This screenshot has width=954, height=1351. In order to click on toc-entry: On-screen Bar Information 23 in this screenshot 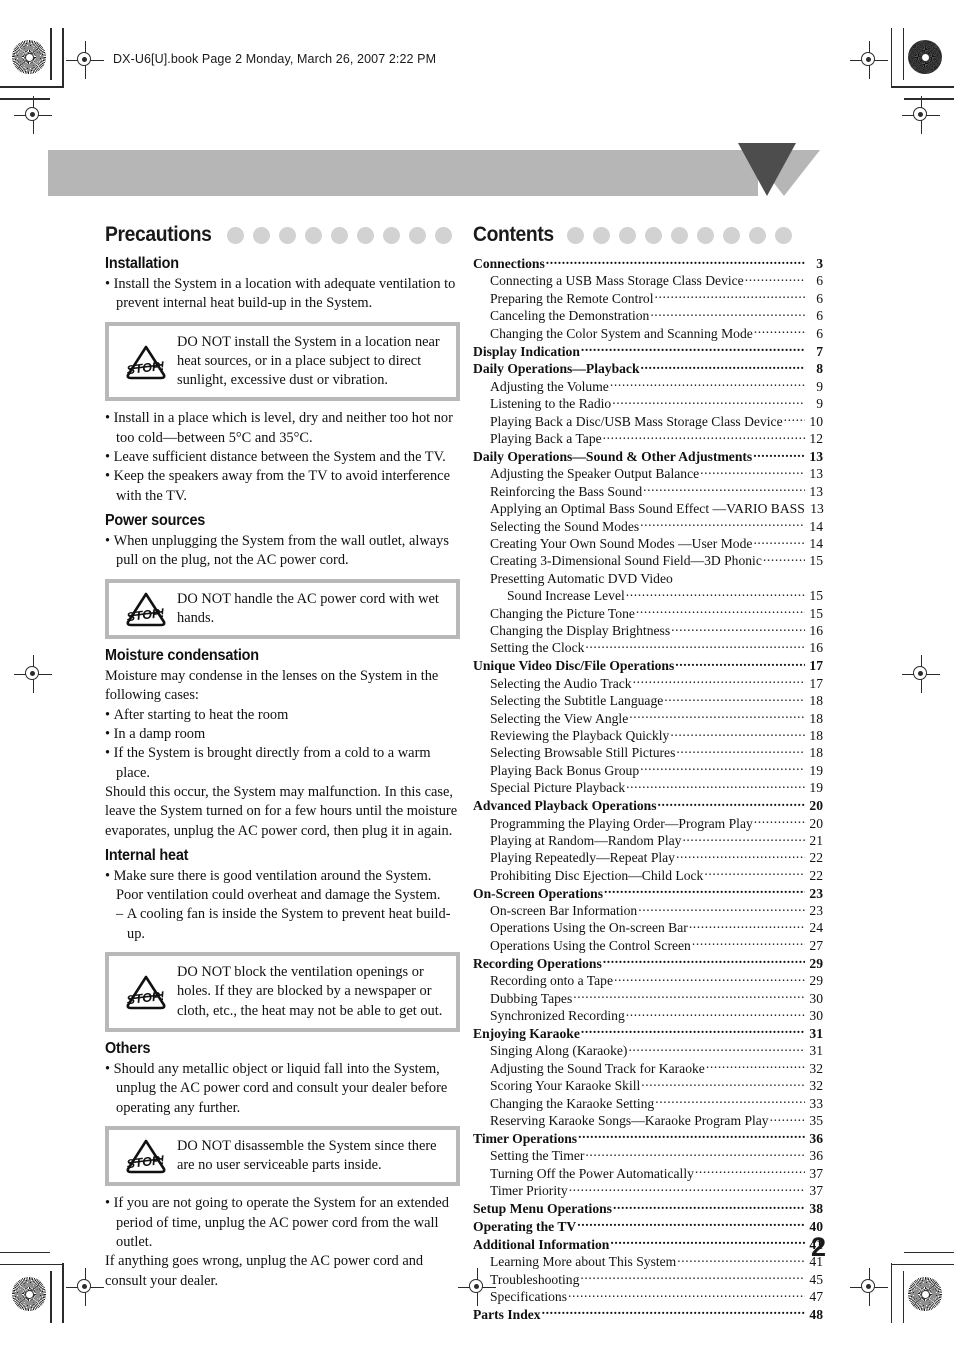, I will do `click(648, 910)`.